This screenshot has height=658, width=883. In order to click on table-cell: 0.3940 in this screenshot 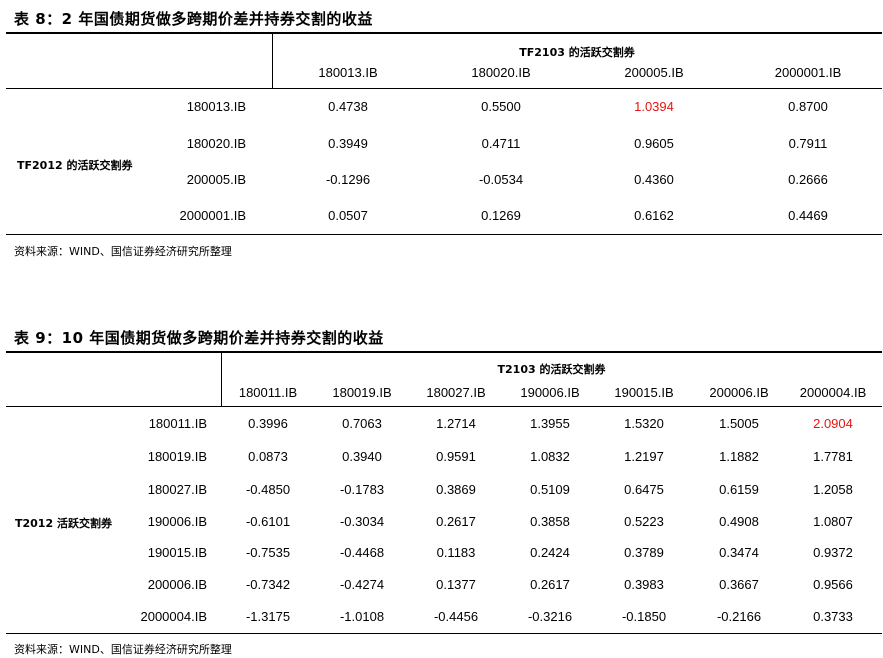, I will do `click(362, 456)`.